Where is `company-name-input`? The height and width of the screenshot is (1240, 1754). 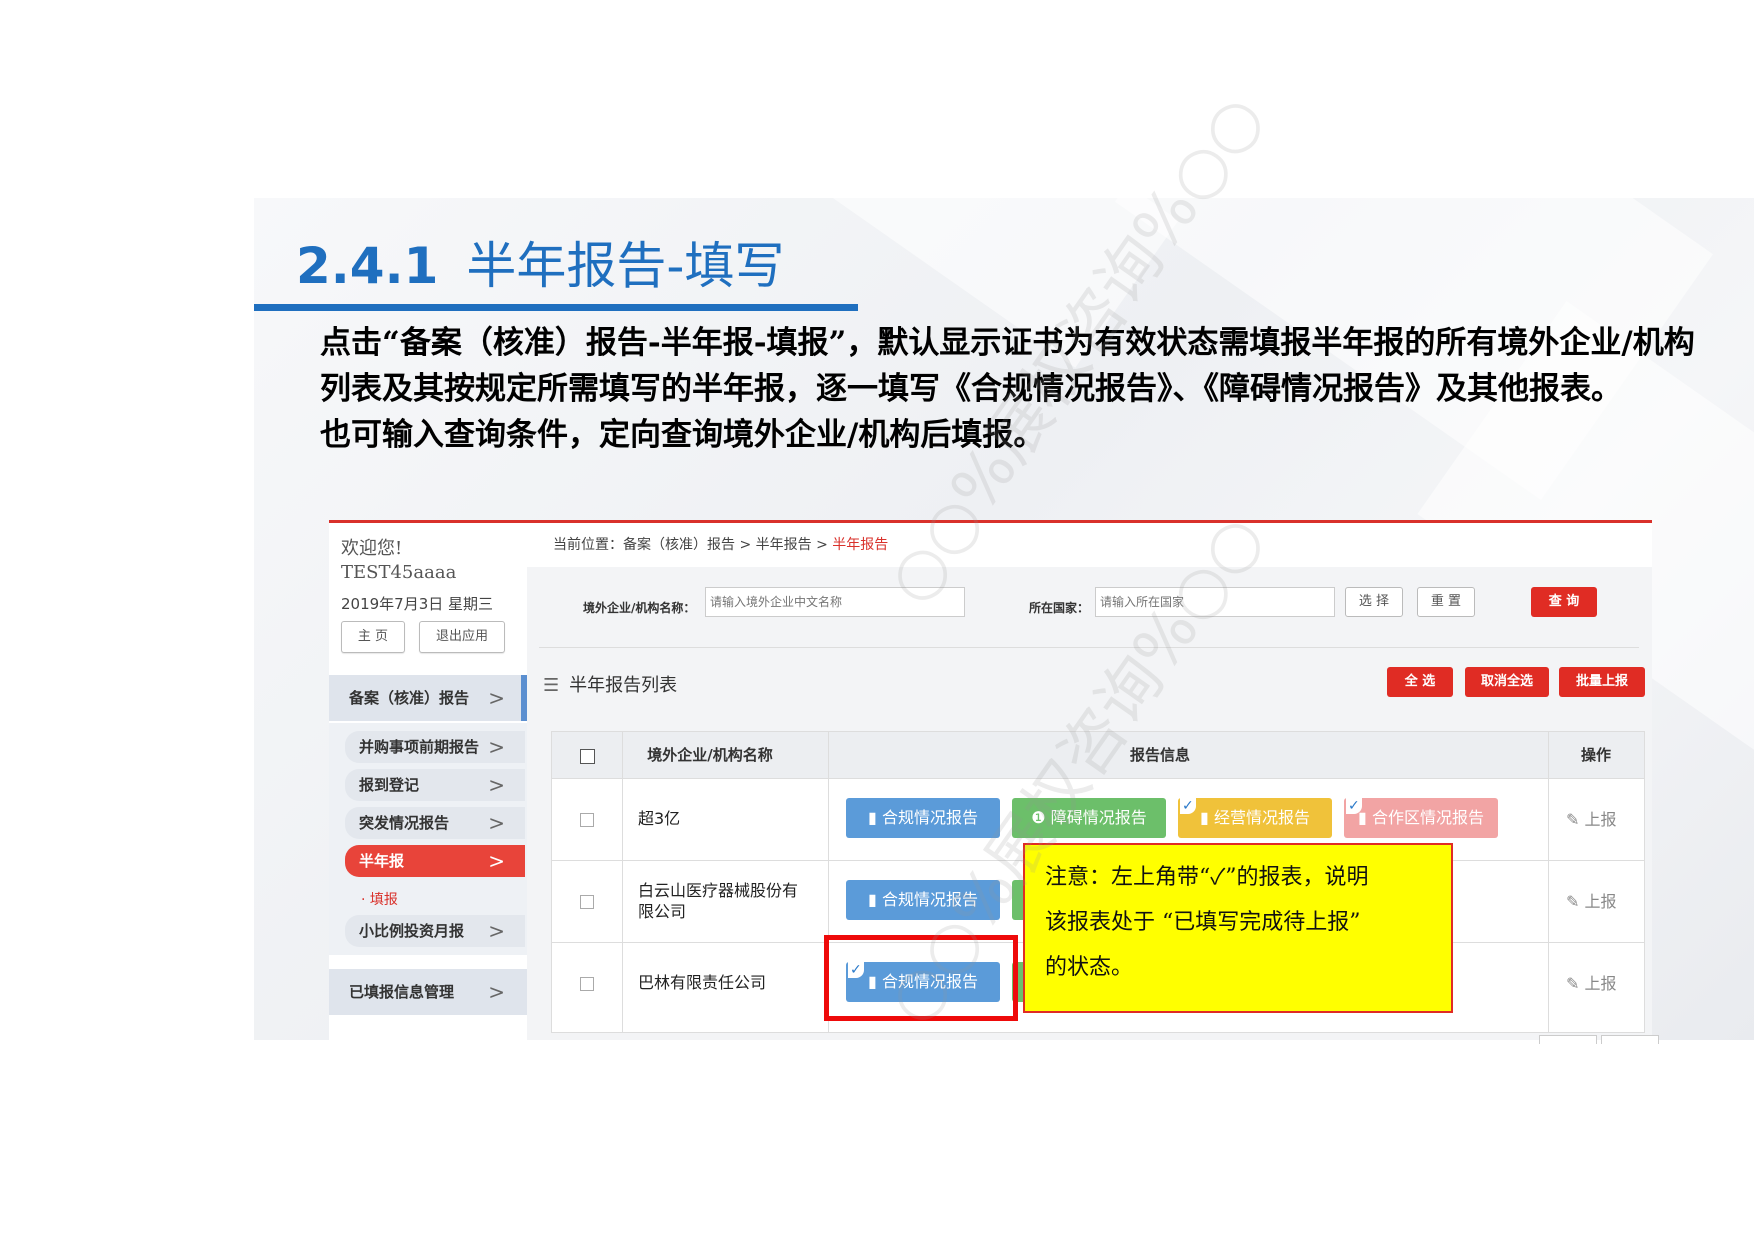 company-name-input is located at coordinates (835, 602).